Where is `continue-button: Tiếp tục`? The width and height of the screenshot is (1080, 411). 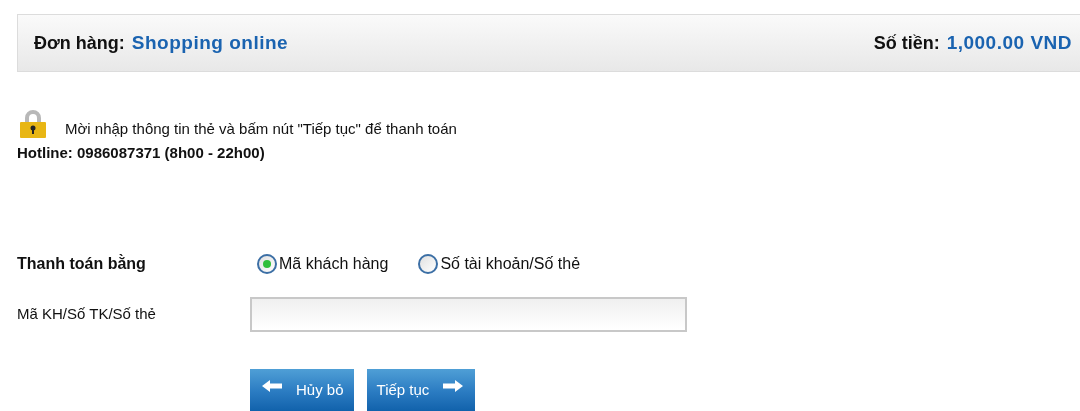 continue-button: Tiếp tục is located at coordinates (421, 389).